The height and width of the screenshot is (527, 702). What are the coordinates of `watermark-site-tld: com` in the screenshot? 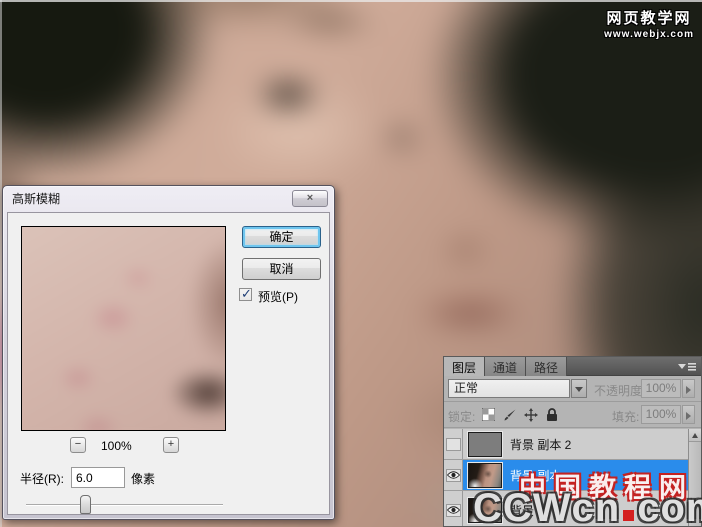 It's located at (669, 506).